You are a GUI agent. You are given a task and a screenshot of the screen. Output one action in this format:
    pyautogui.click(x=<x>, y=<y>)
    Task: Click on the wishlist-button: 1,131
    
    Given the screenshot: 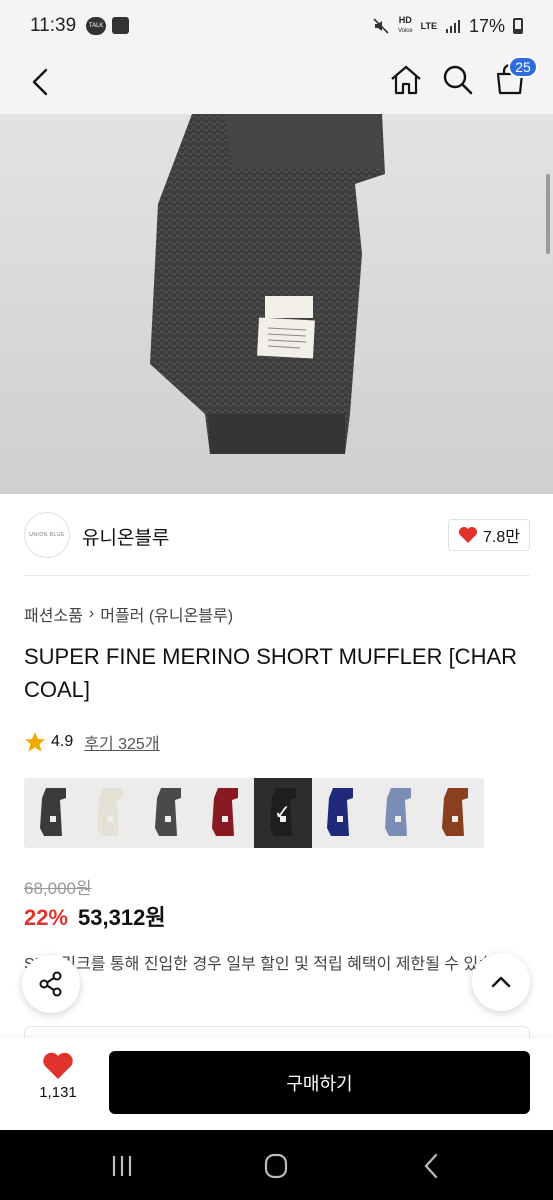 What is the action you would take?
    pyautogui.click(x=58, y=1084)
    